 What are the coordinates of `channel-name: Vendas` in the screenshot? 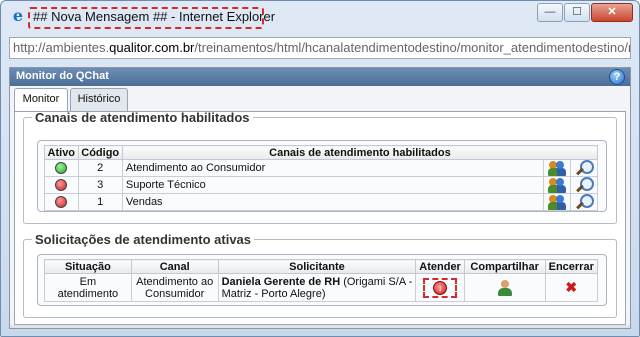 It's located at (333, 202).